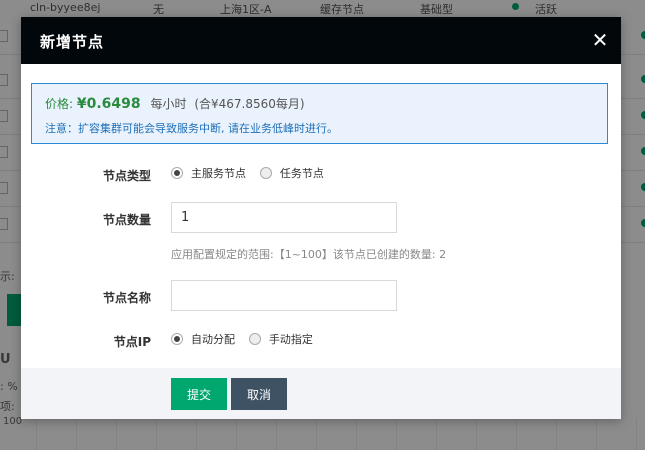 Image resolution: width=645 pixels, height=450 pixels. Describe the element at coordinates (218, 173) in the screenshot. I see `radio-main-node-label: 主服务节点` at that location.